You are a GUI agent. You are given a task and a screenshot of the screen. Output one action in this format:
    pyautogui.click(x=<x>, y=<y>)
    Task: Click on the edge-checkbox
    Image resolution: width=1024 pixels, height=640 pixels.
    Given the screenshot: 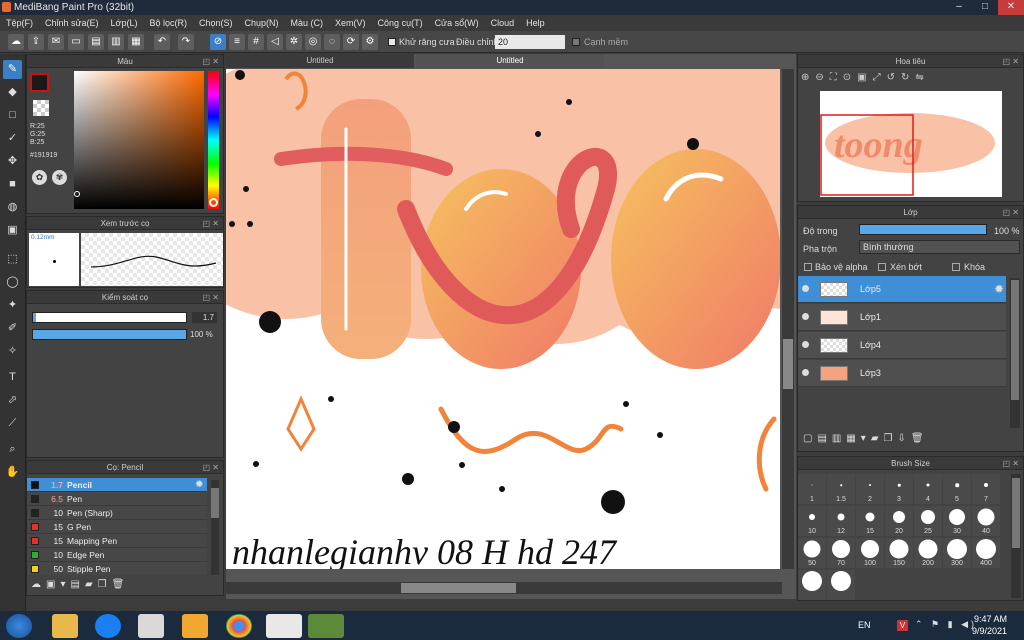 What is the action you would take?
    pyautogui.click(x=576, y=42)
    